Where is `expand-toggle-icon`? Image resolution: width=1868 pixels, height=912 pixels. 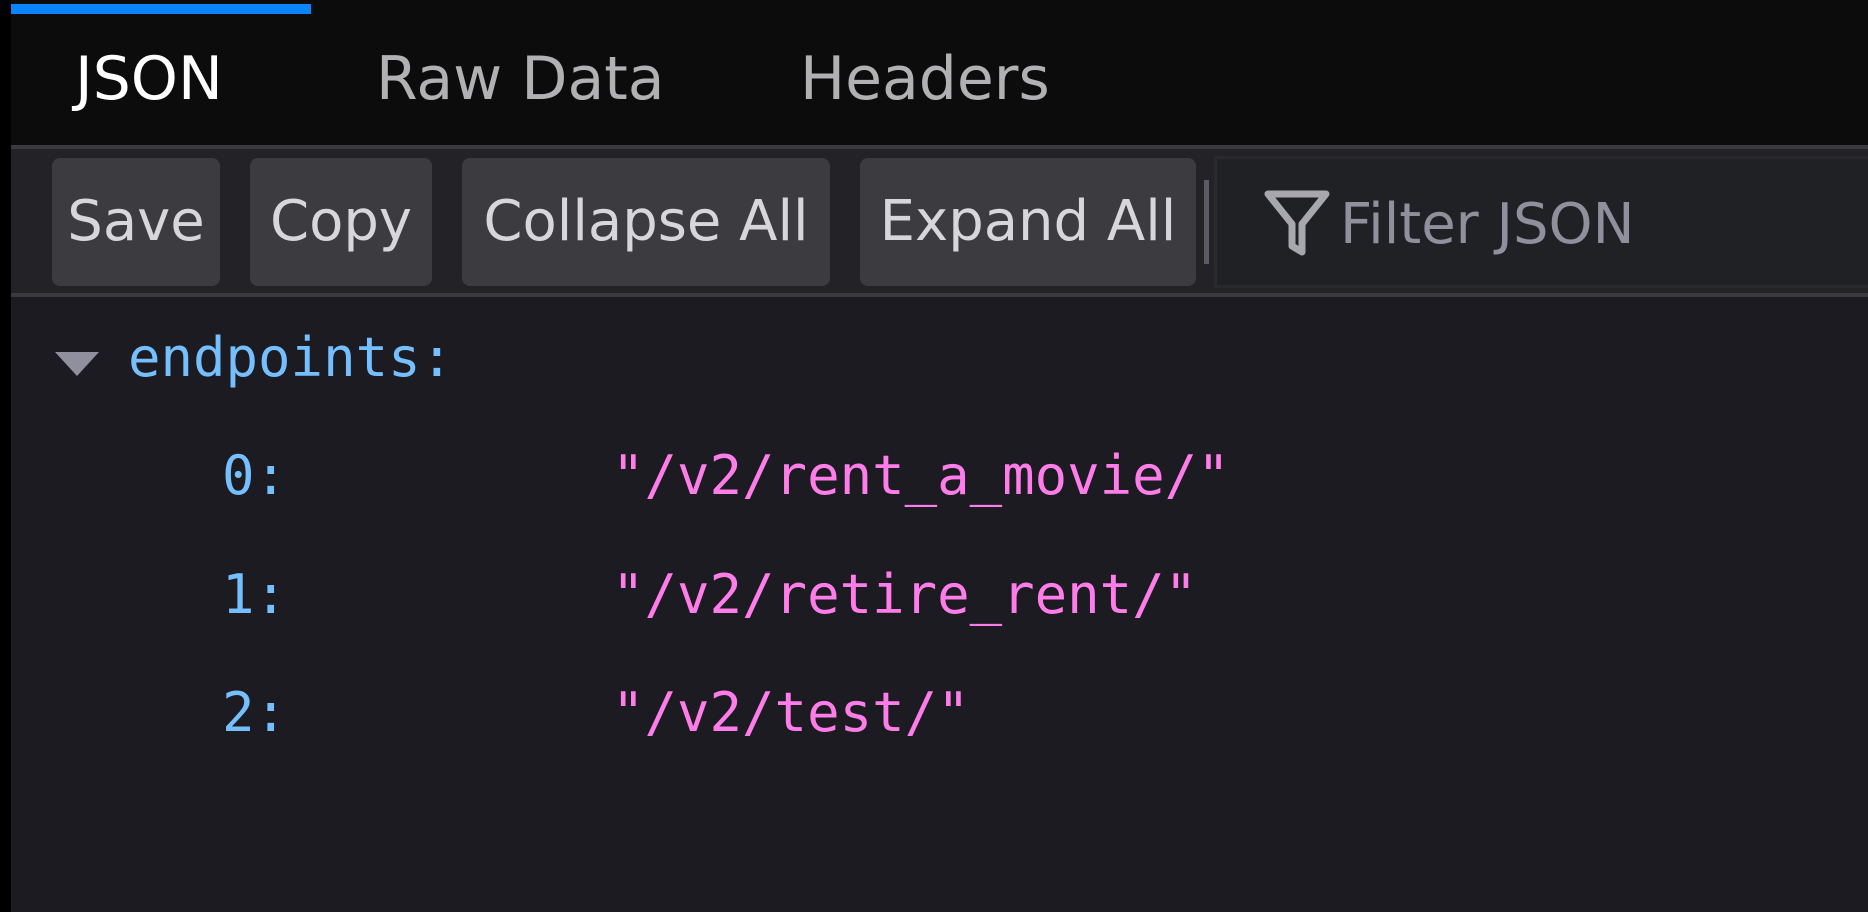 expand-toggle-icon is located at coordinates (77, 364).